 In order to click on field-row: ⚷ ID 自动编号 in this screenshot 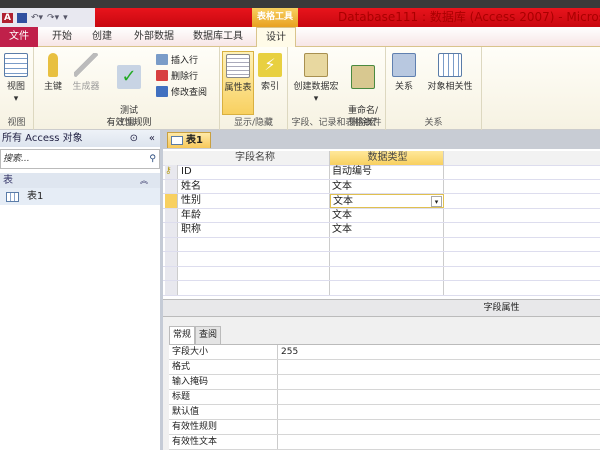, I will do `click(381, 172)`.